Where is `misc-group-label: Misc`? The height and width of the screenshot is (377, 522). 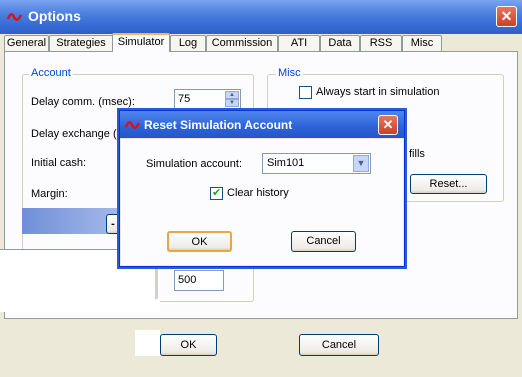
misc-group-label: Misc is located at coordinates (289, 73).